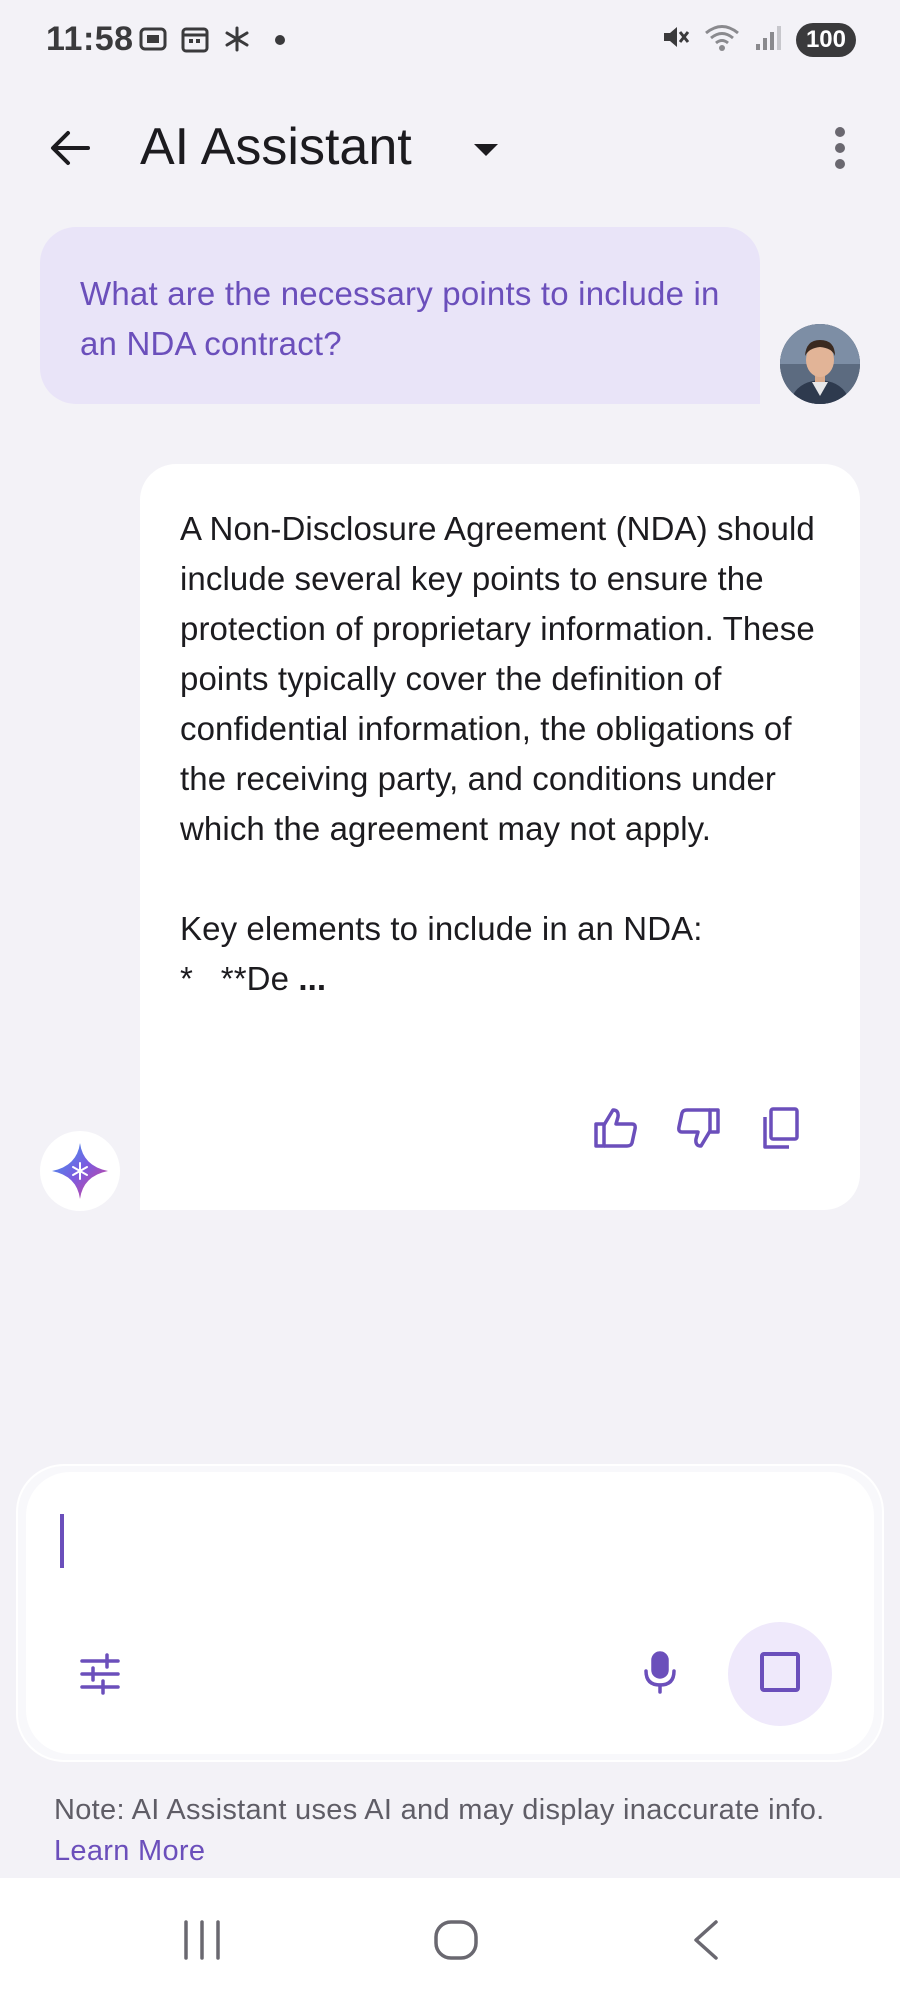  I want to click on status-time: 11:58, so click(90, 39).